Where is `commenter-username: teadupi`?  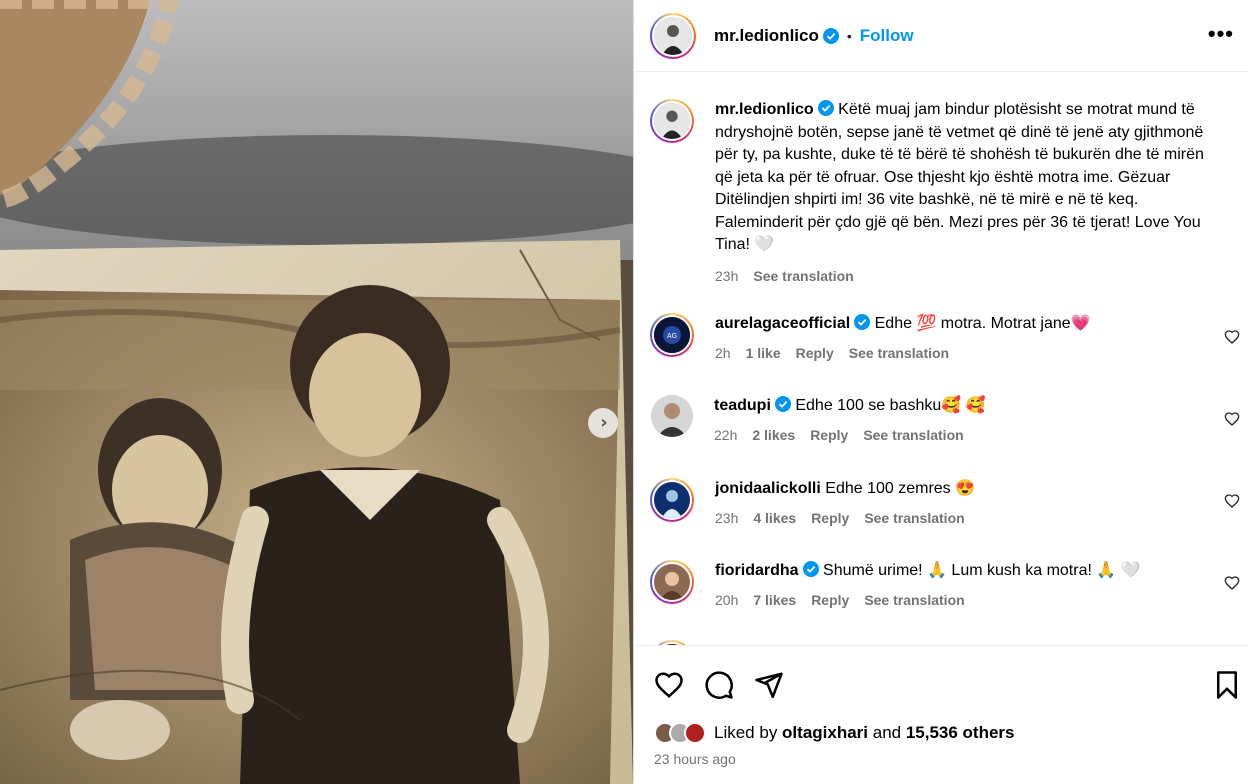
commenter-username: teadupi is located at coordinates (742, 405).